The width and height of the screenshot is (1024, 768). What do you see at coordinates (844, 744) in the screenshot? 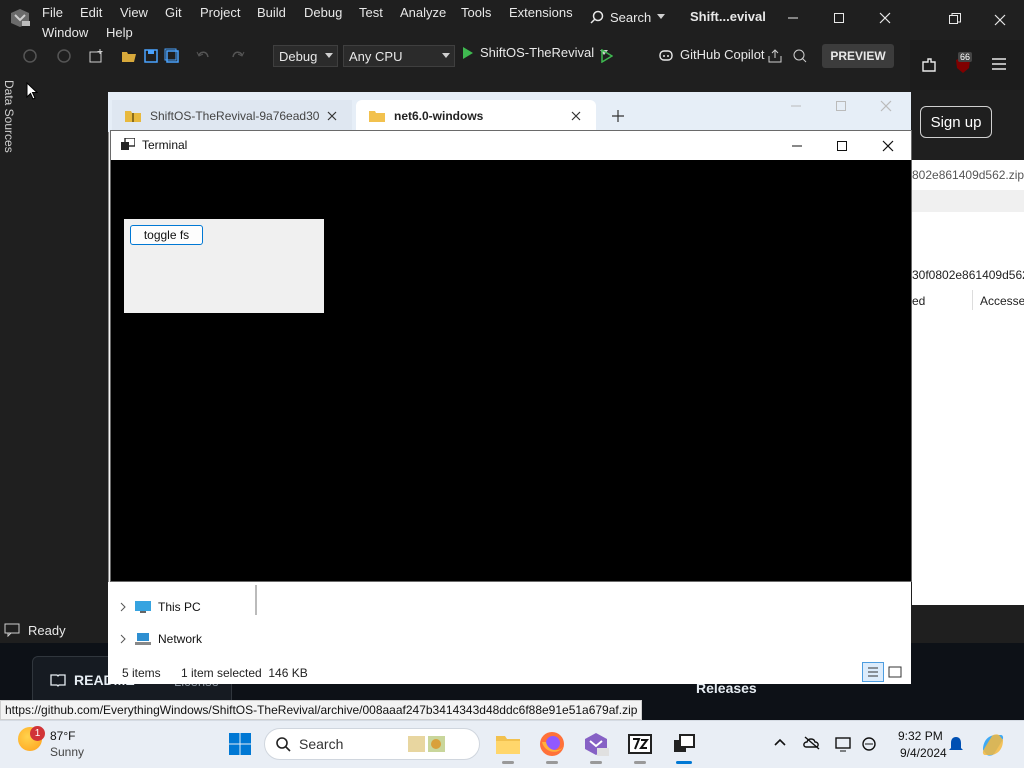
I see `display-icon` at bounding box center [844, 744].